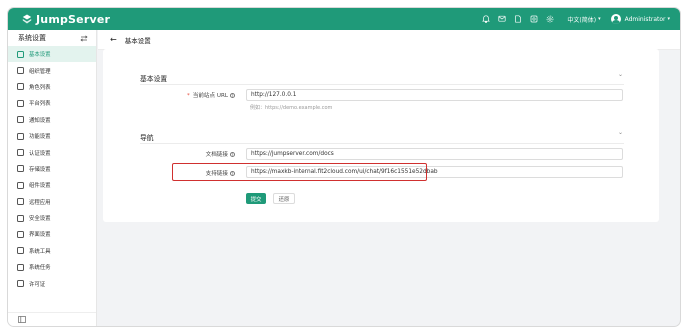 This screenshot has height=334, width=690. Describe the element at coordinates (52, 87) in the screenshot. I see `sidebar-item: 角色列表` at that location.